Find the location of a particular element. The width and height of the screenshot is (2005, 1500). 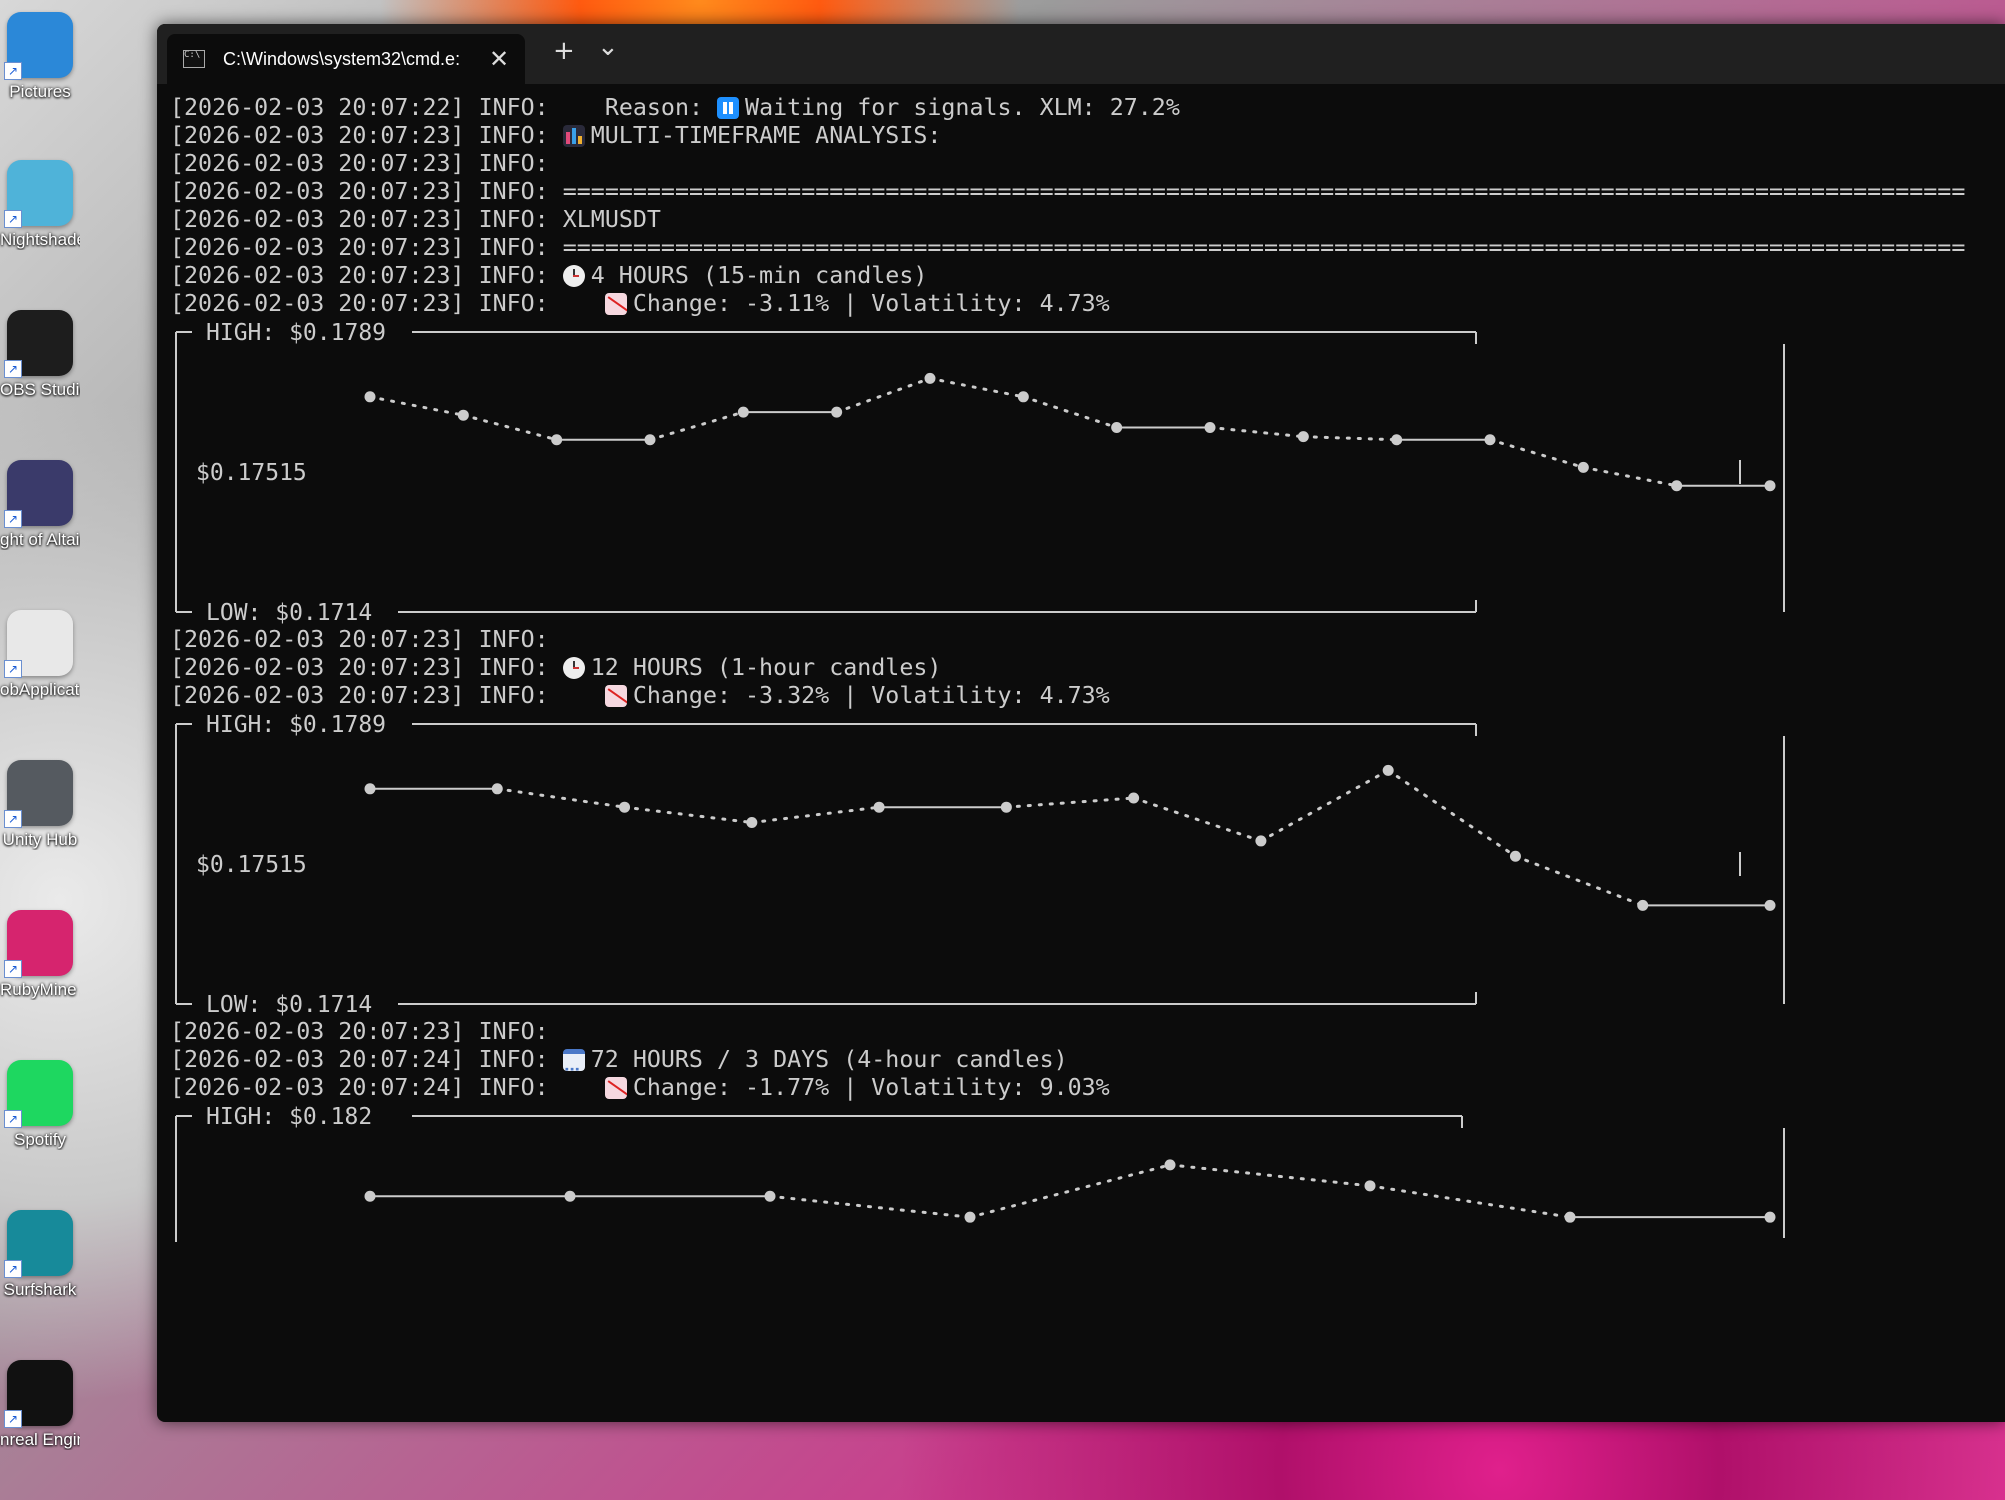

desktop-shortcut: ↗ Pictures is located at coordinates (40, 57).